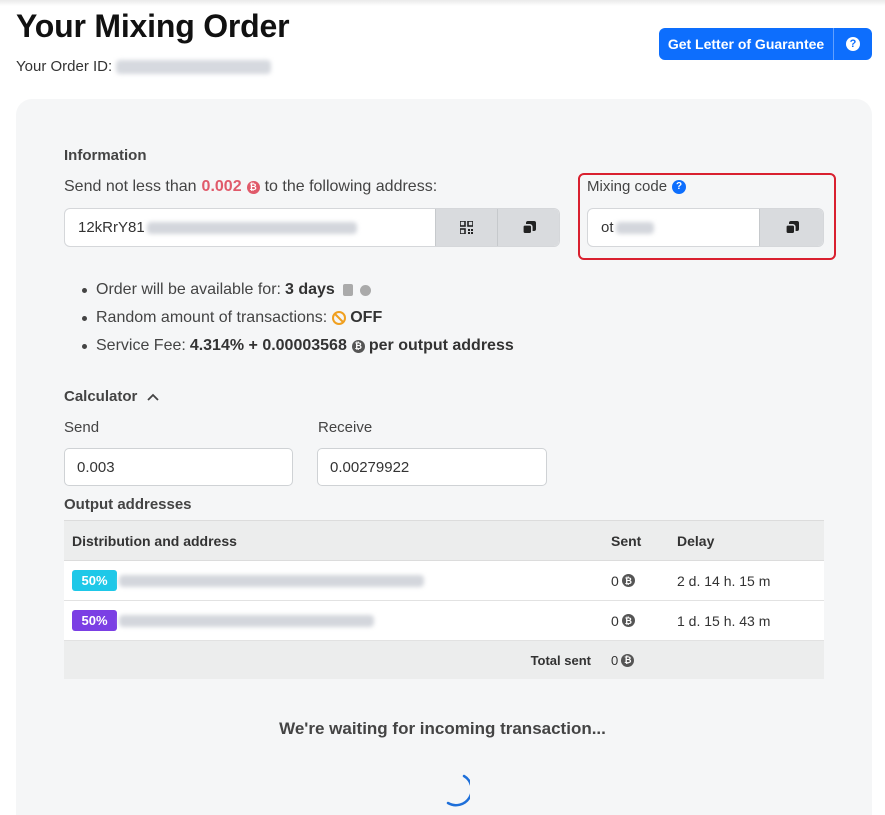 The width and height of the screenshot is (885, 815). Describe the element at coordinates (178, 467) in the screenshot. I see `send-input: 0.003` at that location.